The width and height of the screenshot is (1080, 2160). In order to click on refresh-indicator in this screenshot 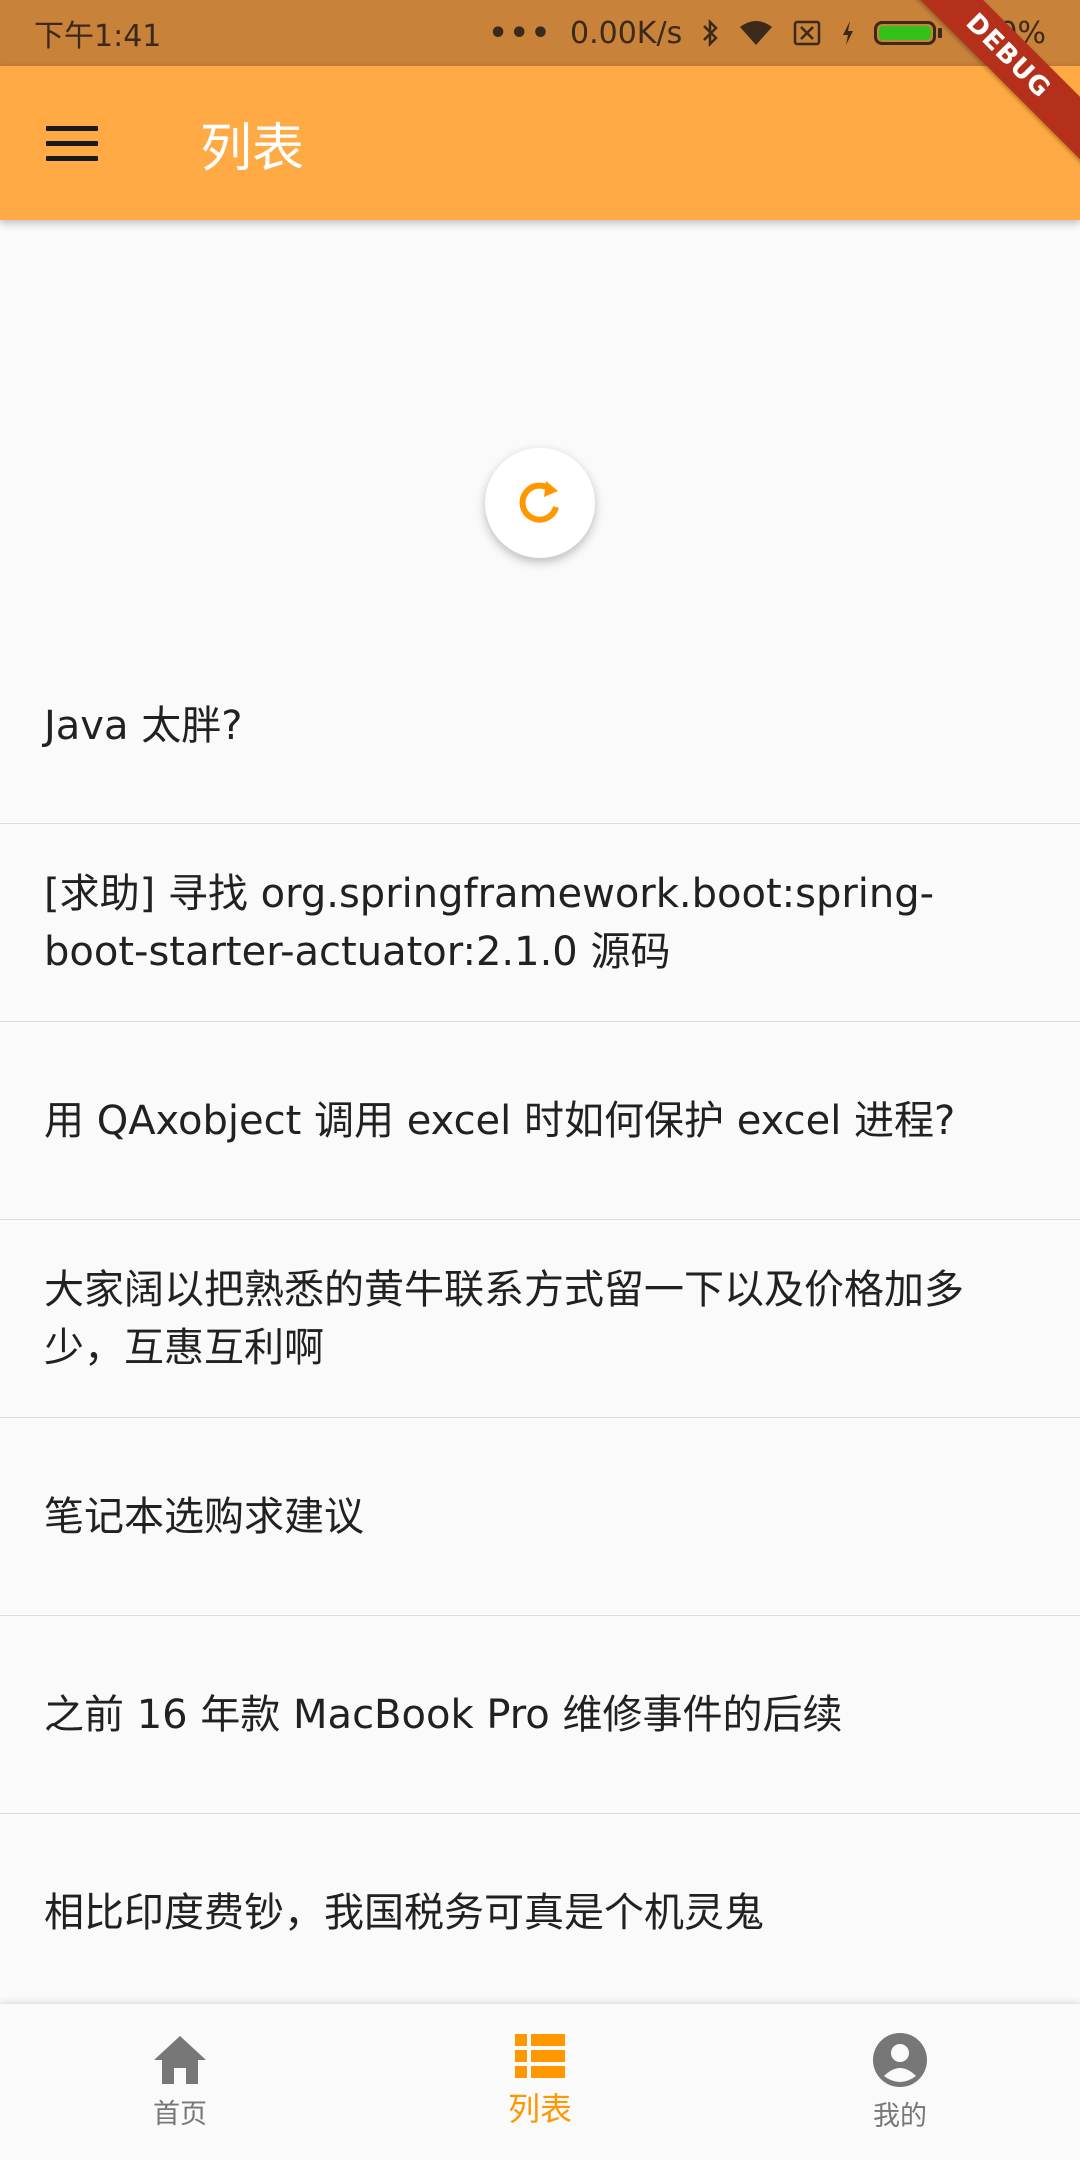, I will do `click(540, 503)`.